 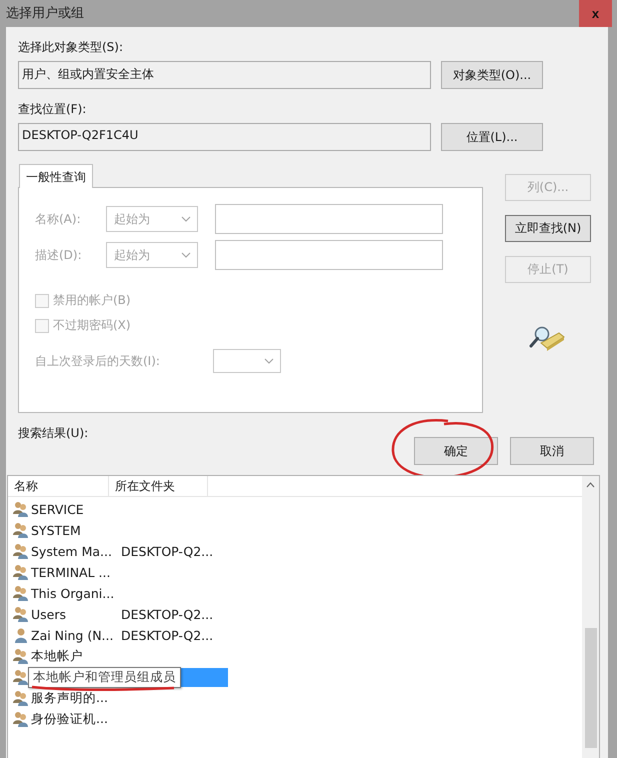 I want to click on scroll-up-icon, so click(x=590, y=485).